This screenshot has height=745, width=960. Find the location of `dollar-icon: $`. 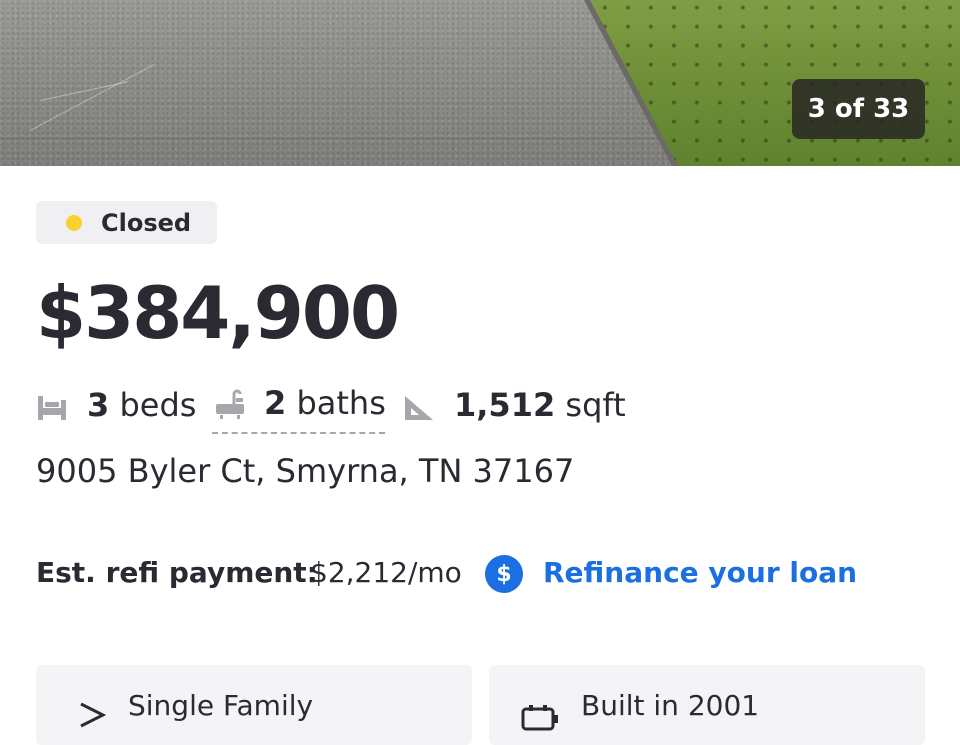

dollar-icon: $ is located at coordinates (504, 574).